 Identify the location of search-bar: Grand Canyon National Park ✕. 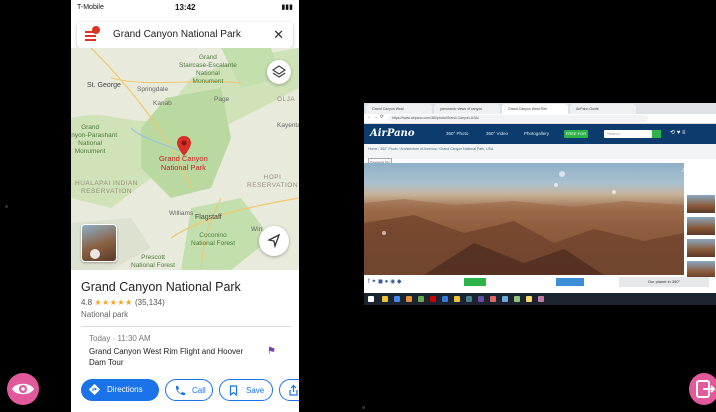
(185, 35).